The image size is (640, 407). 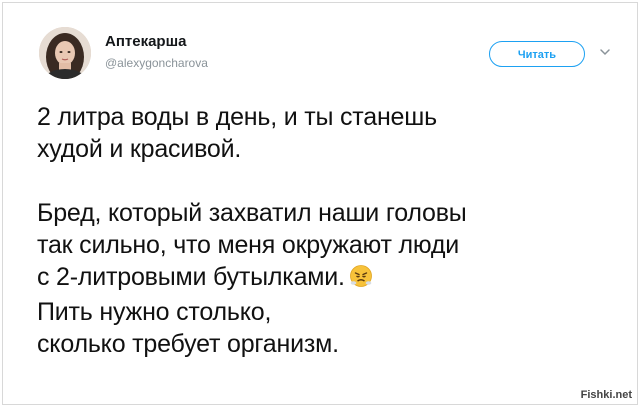 I want to click on face-with-steam-from-nose-icon, so click(x=361, y=280).